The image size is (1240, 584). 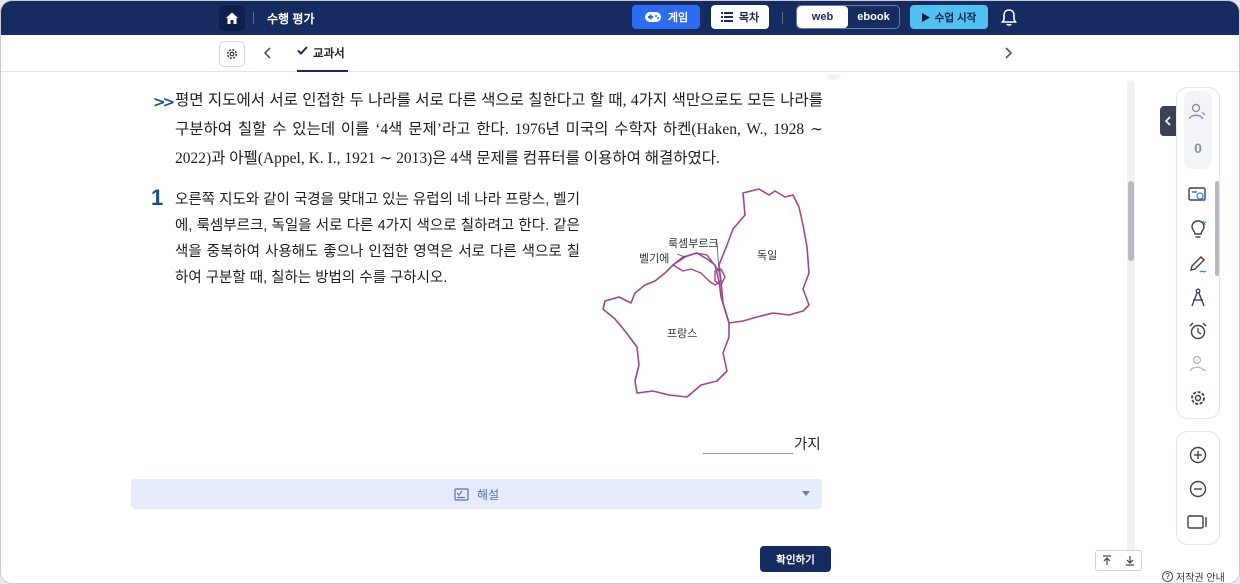 I want to click on pen-tool, so click(x=1198, y=264).